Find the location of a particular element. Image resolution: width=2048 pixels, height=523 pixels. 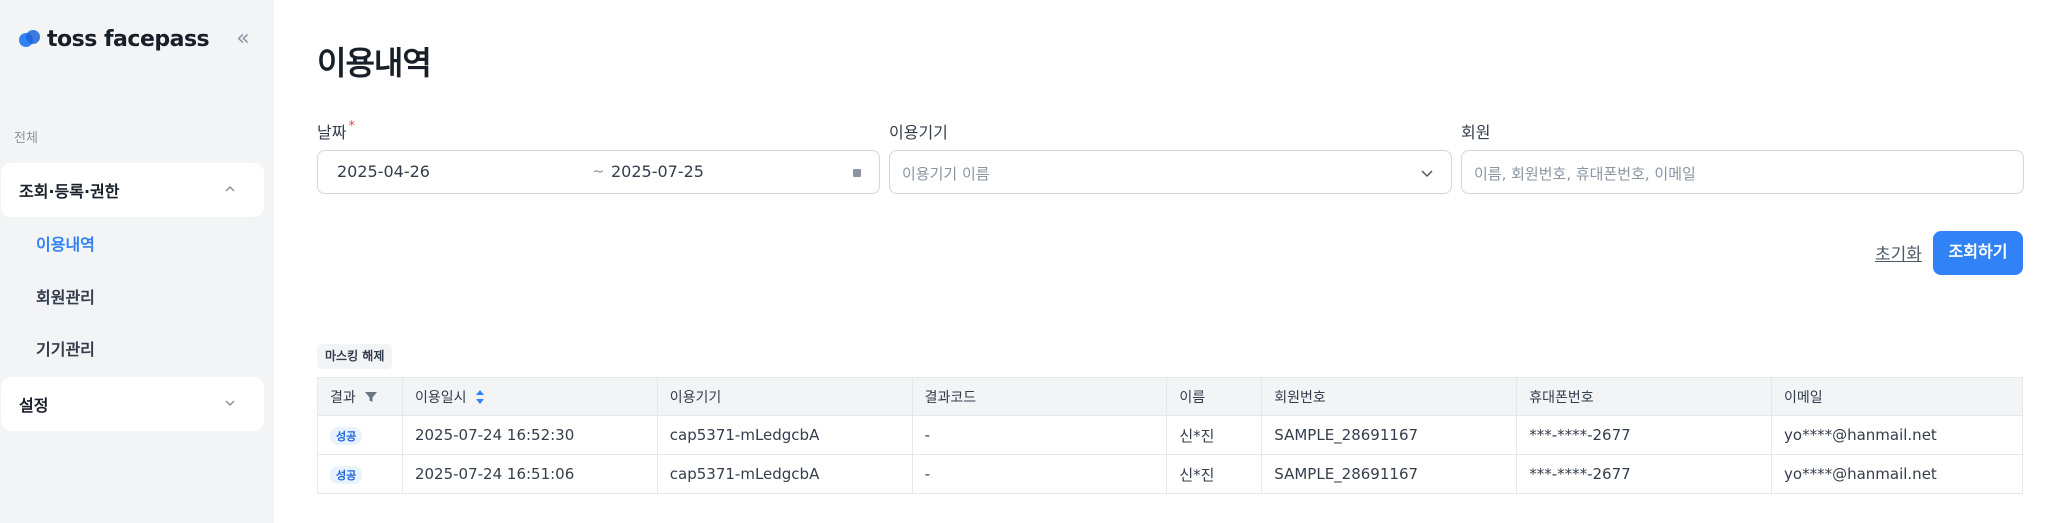

column-header-datetime: 이용일시 is located at coordinates (529, 396).